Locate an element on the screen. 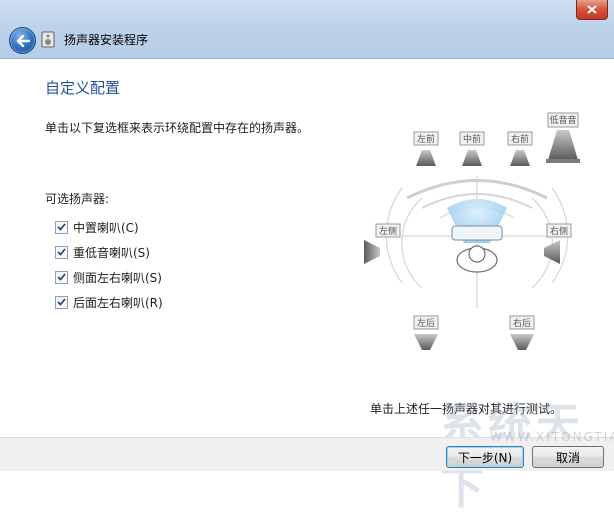 This screenshot has width=614, height=516. side-speakers-option: 侧面左右喇叭(S) is located at coordinates (108, 277).